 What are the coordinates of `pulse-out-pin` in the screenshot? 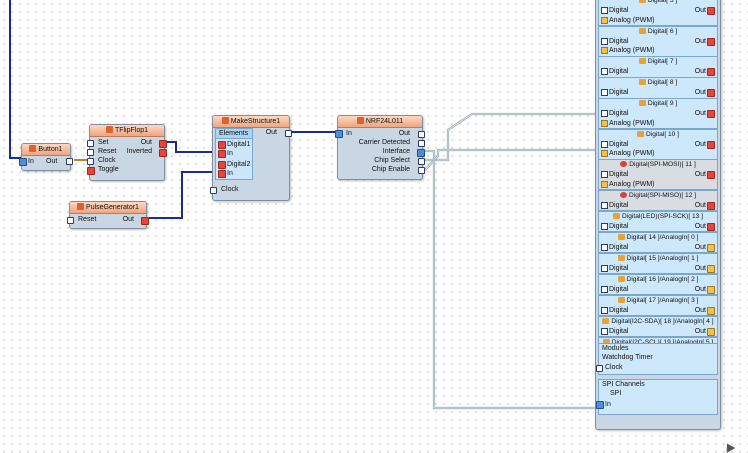 It's located at (145, 221).